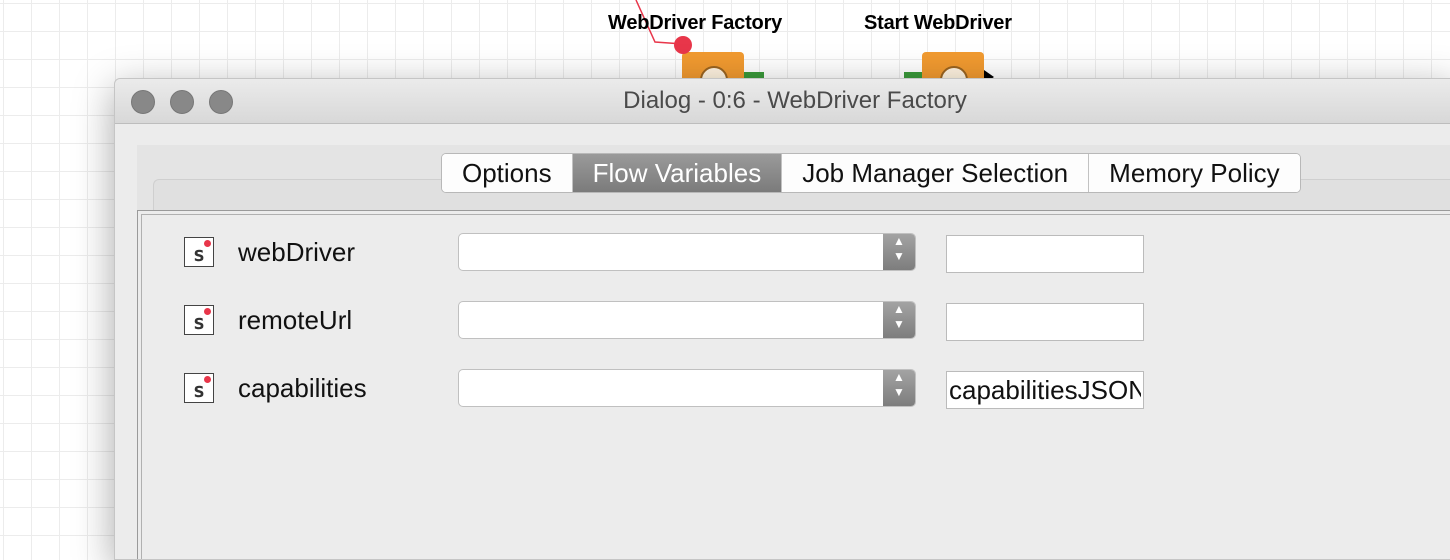 The width and height of the screenshot is (1450, 560). What do you see at coordinates (297, 252) in the screenshot?
I see `variable-name: webDriver` at bounding box center [297, 252].